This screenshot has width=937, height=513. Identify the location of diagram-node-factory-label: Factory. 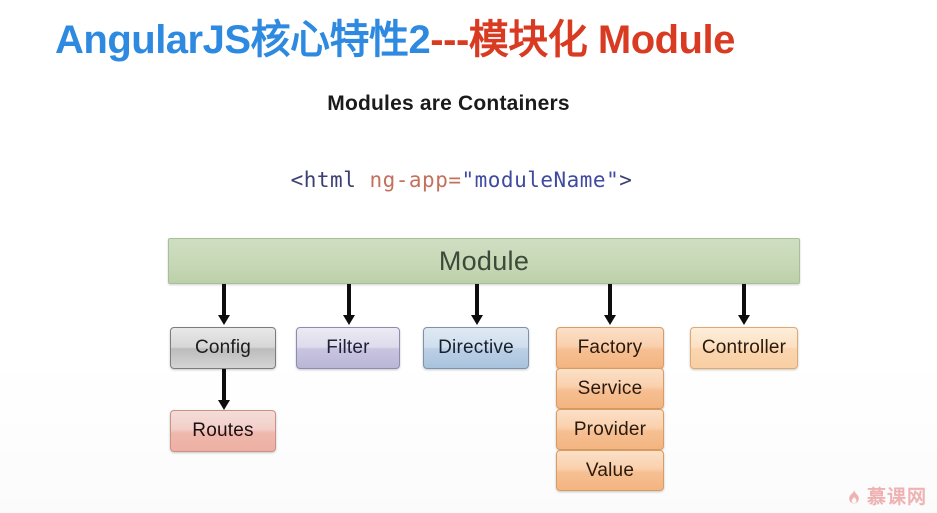
(610, 347).